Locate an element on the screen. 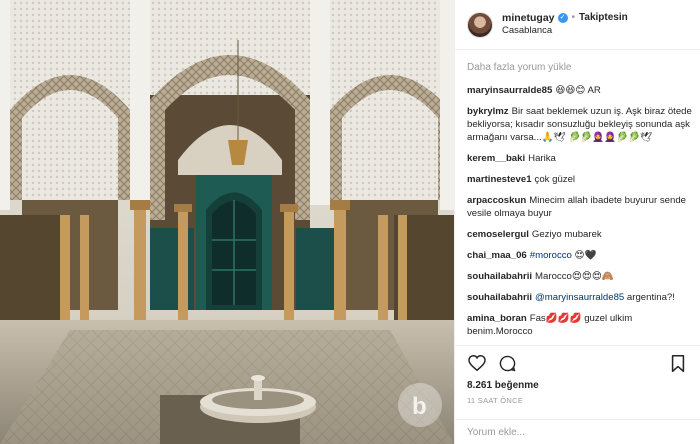 Image resolution: width=700 pixels, height=444 pixels. comment-username: arpaccoskun is located at coordinates (496, 200).